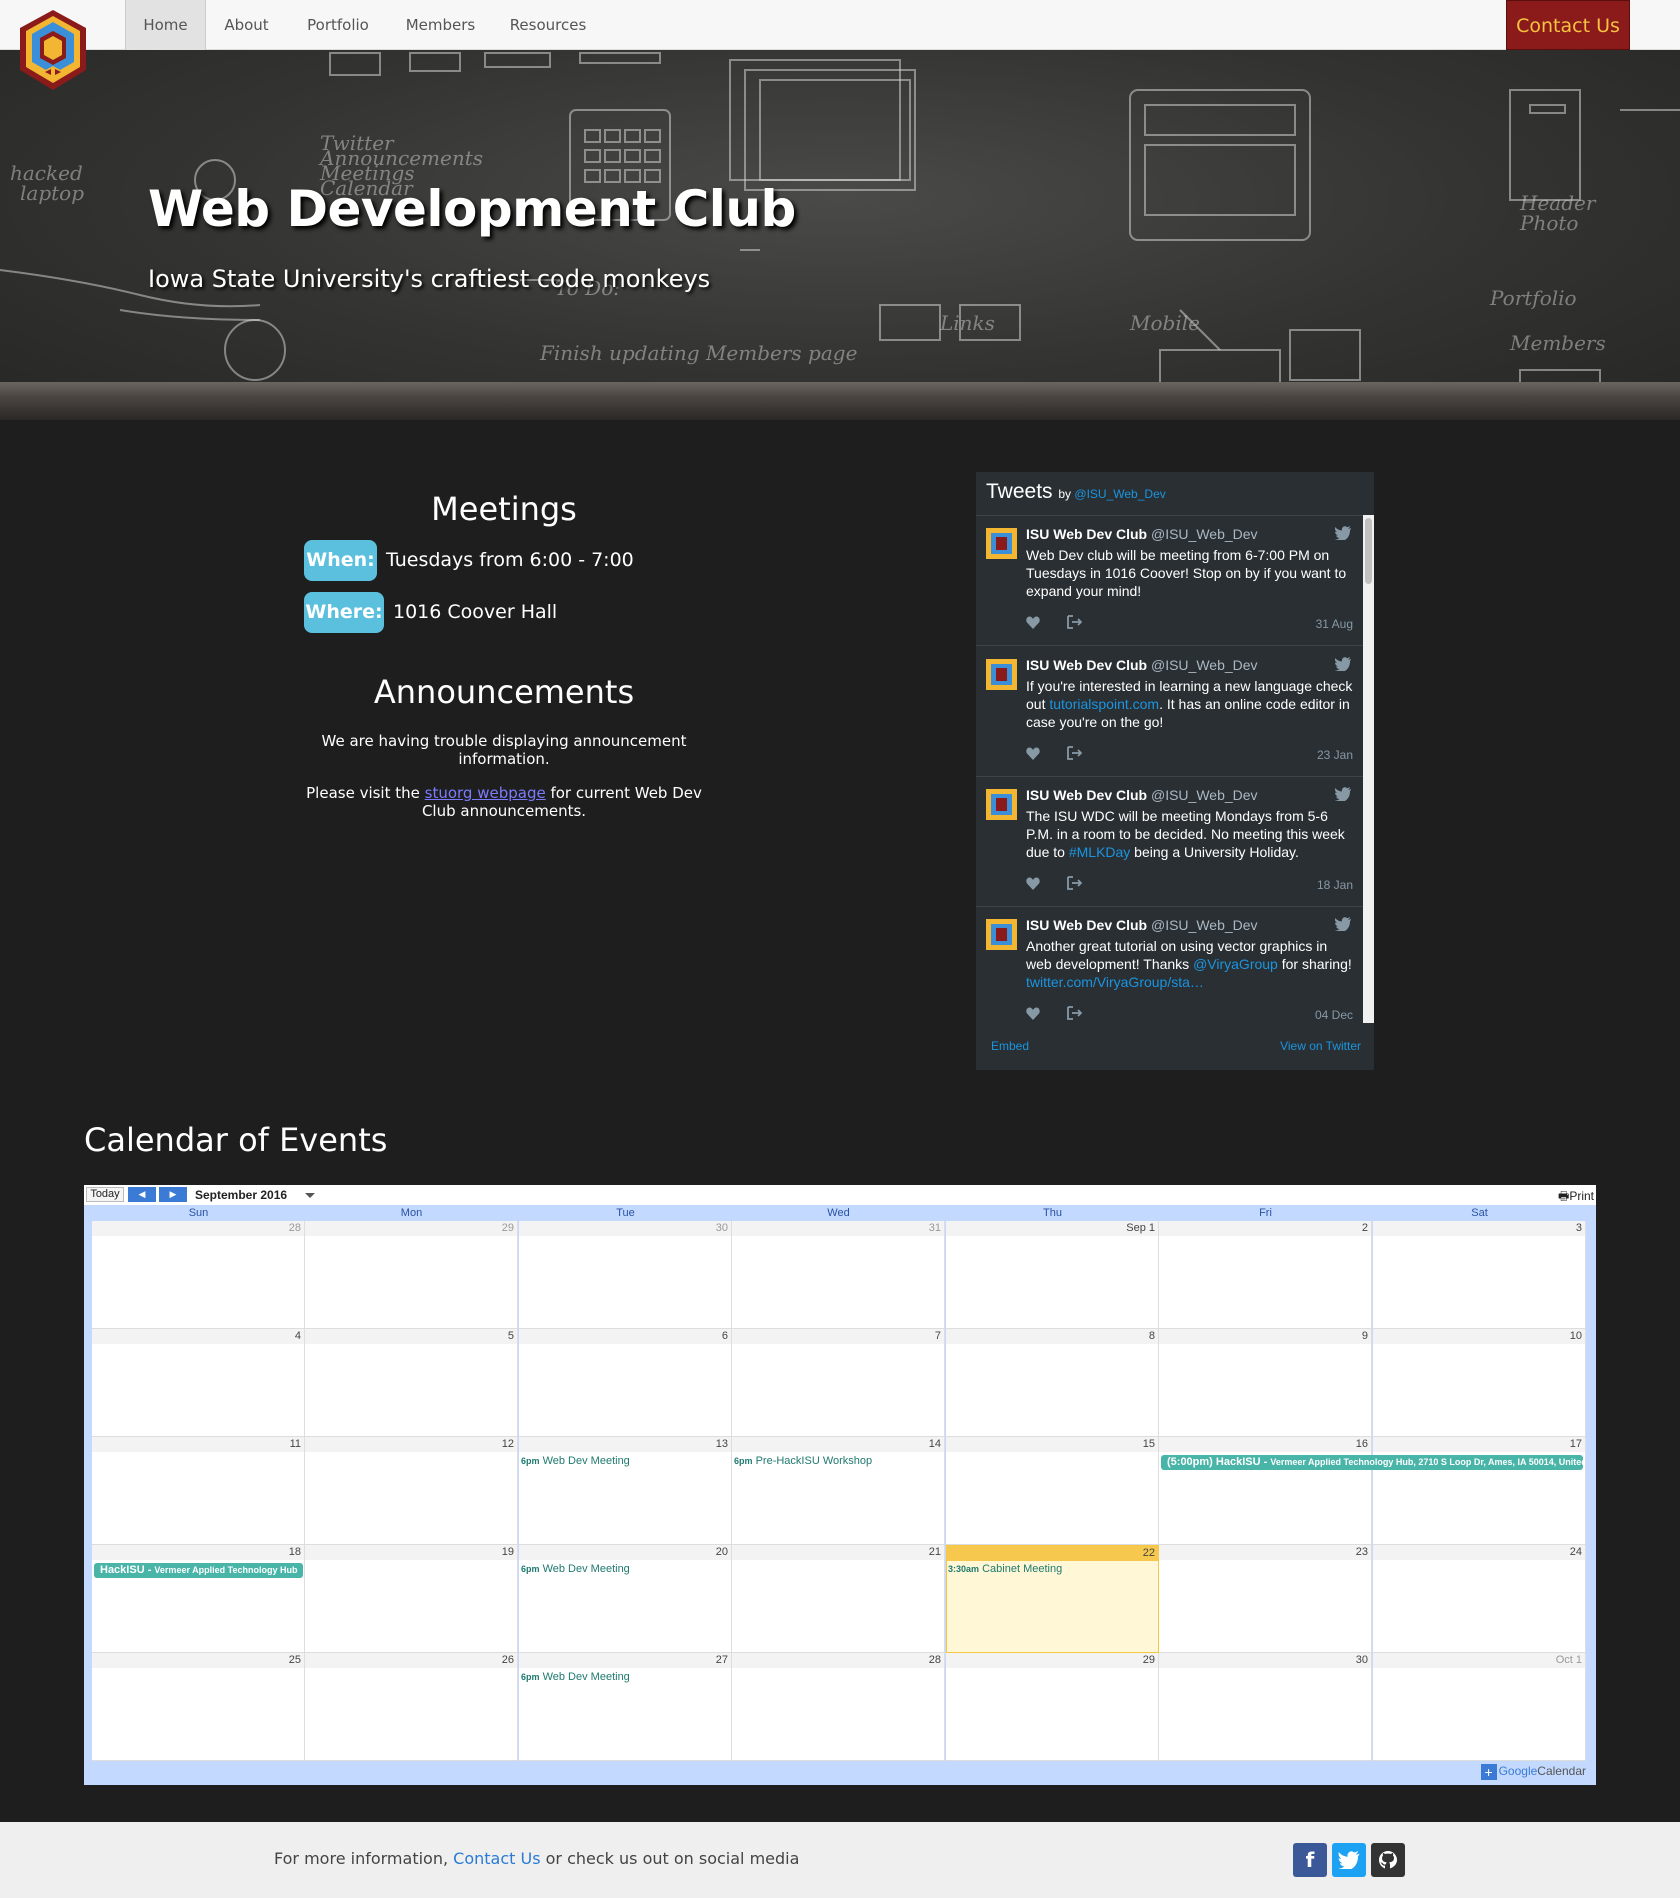 The height and width of the screenshot is (1898, 1680). I want to click on wdc-logo-icon, so click(53, 50).